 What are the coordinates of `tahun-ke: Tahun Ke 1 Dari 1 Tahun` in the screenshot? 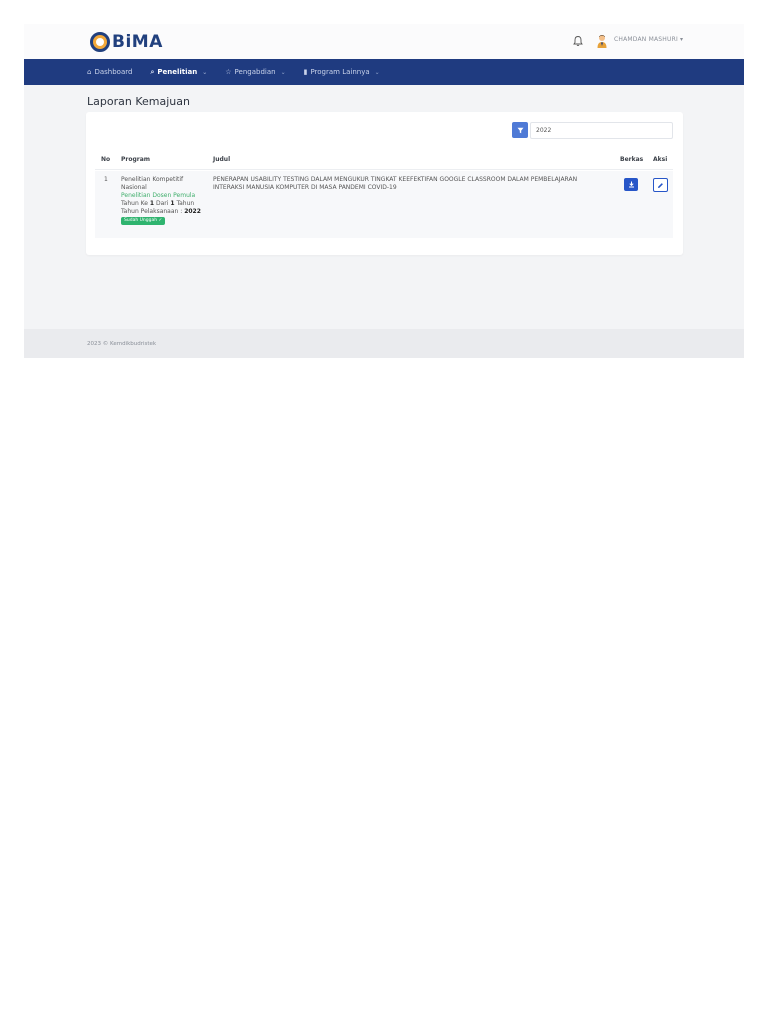 It's located at (164, 204).